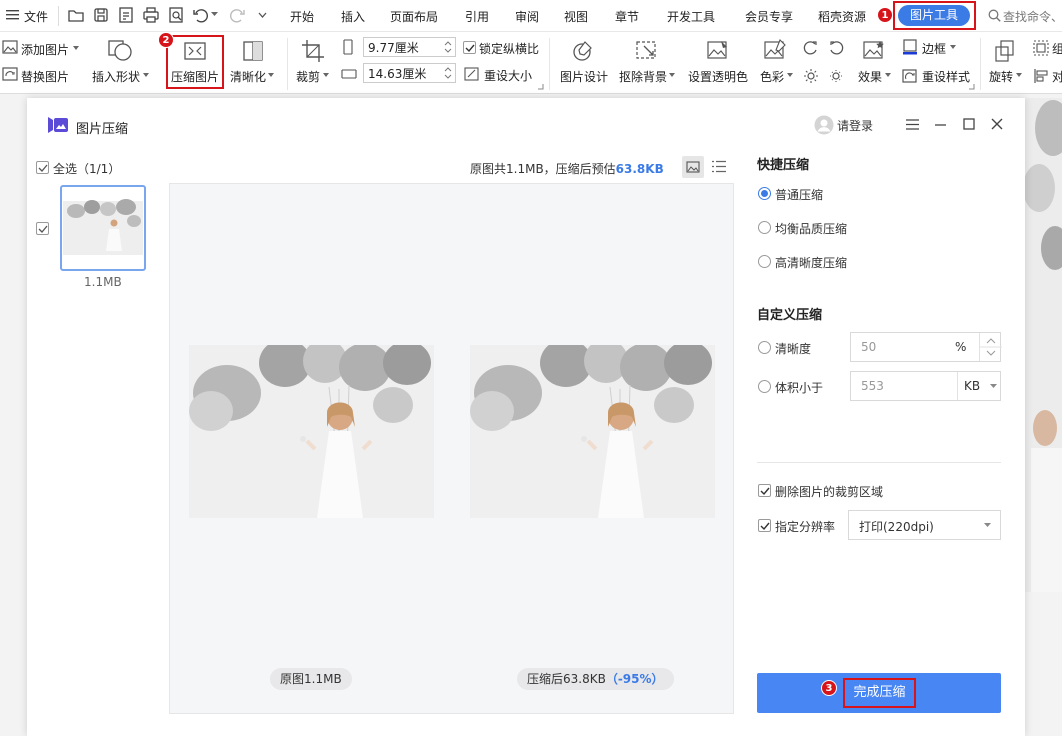 The image size is (1062, 736). Describe the element at coordinates (764, 490) in the screenshot. I see `delete-crop-area-checkbox` at that location.